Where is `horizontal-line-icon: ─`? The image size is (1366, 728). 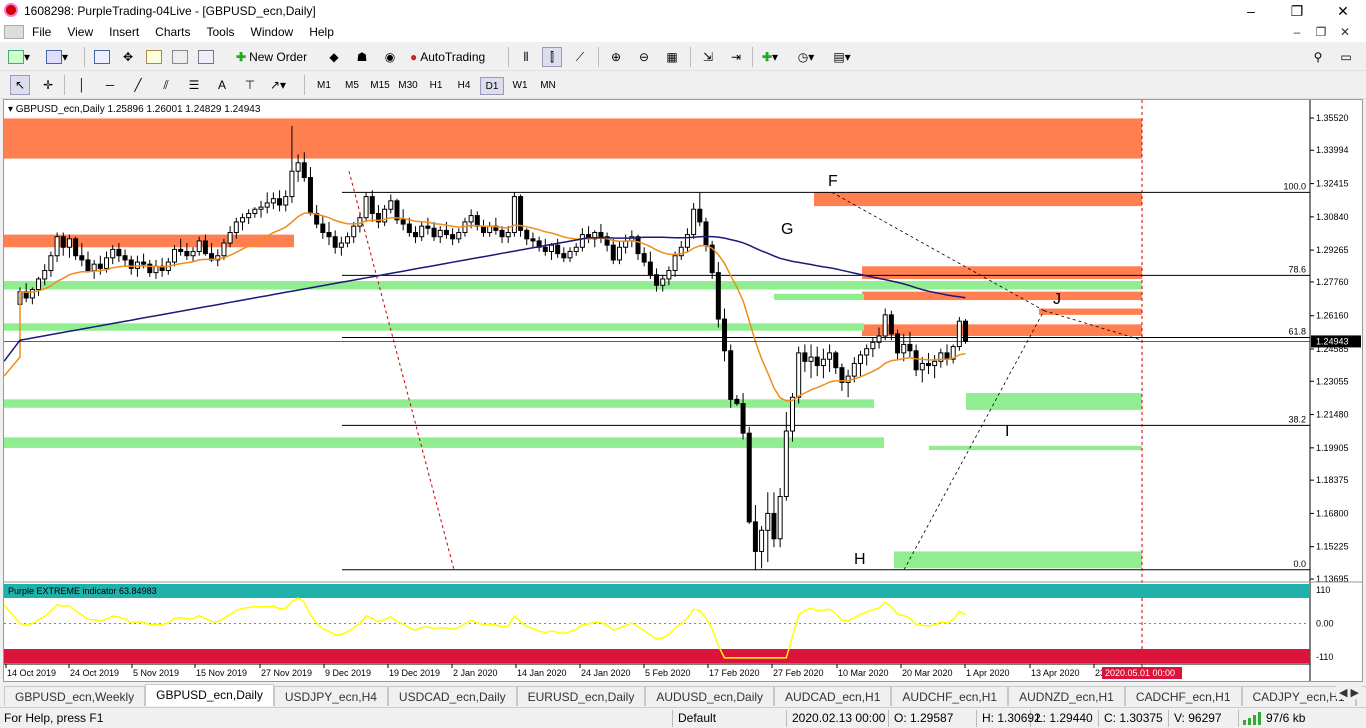
horizontal-line-icon: ─ is located at coordinates (110, 85).